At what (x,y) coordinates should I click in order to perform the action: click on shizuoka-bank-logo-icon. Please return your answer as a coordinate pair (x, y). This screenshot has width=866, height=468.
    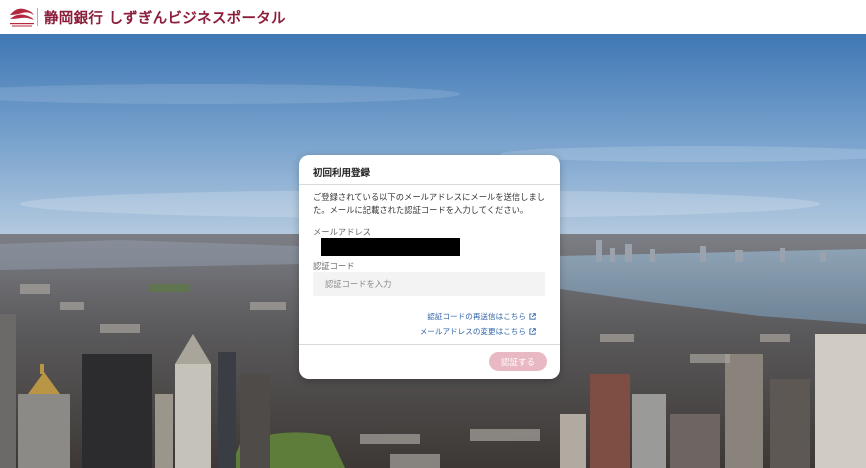
    Looking at the image, I should click on (22, 17).